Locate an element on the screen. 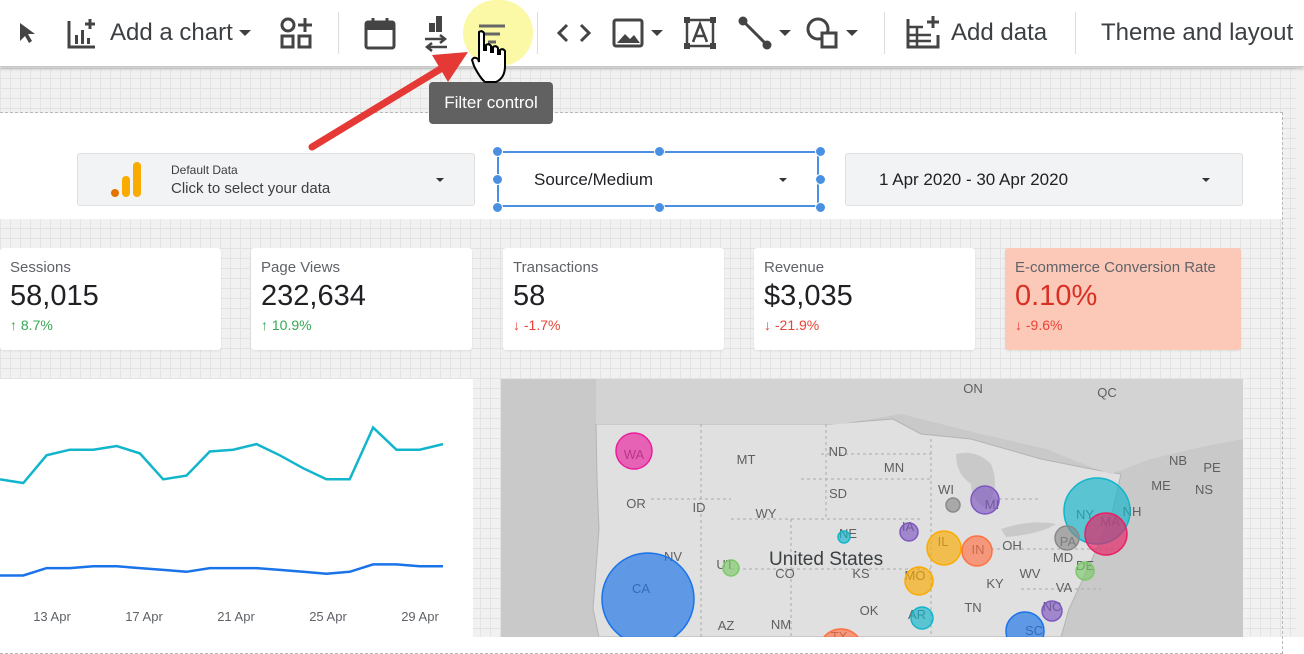  map-bubble-ne is located at coordinates (844, 537).